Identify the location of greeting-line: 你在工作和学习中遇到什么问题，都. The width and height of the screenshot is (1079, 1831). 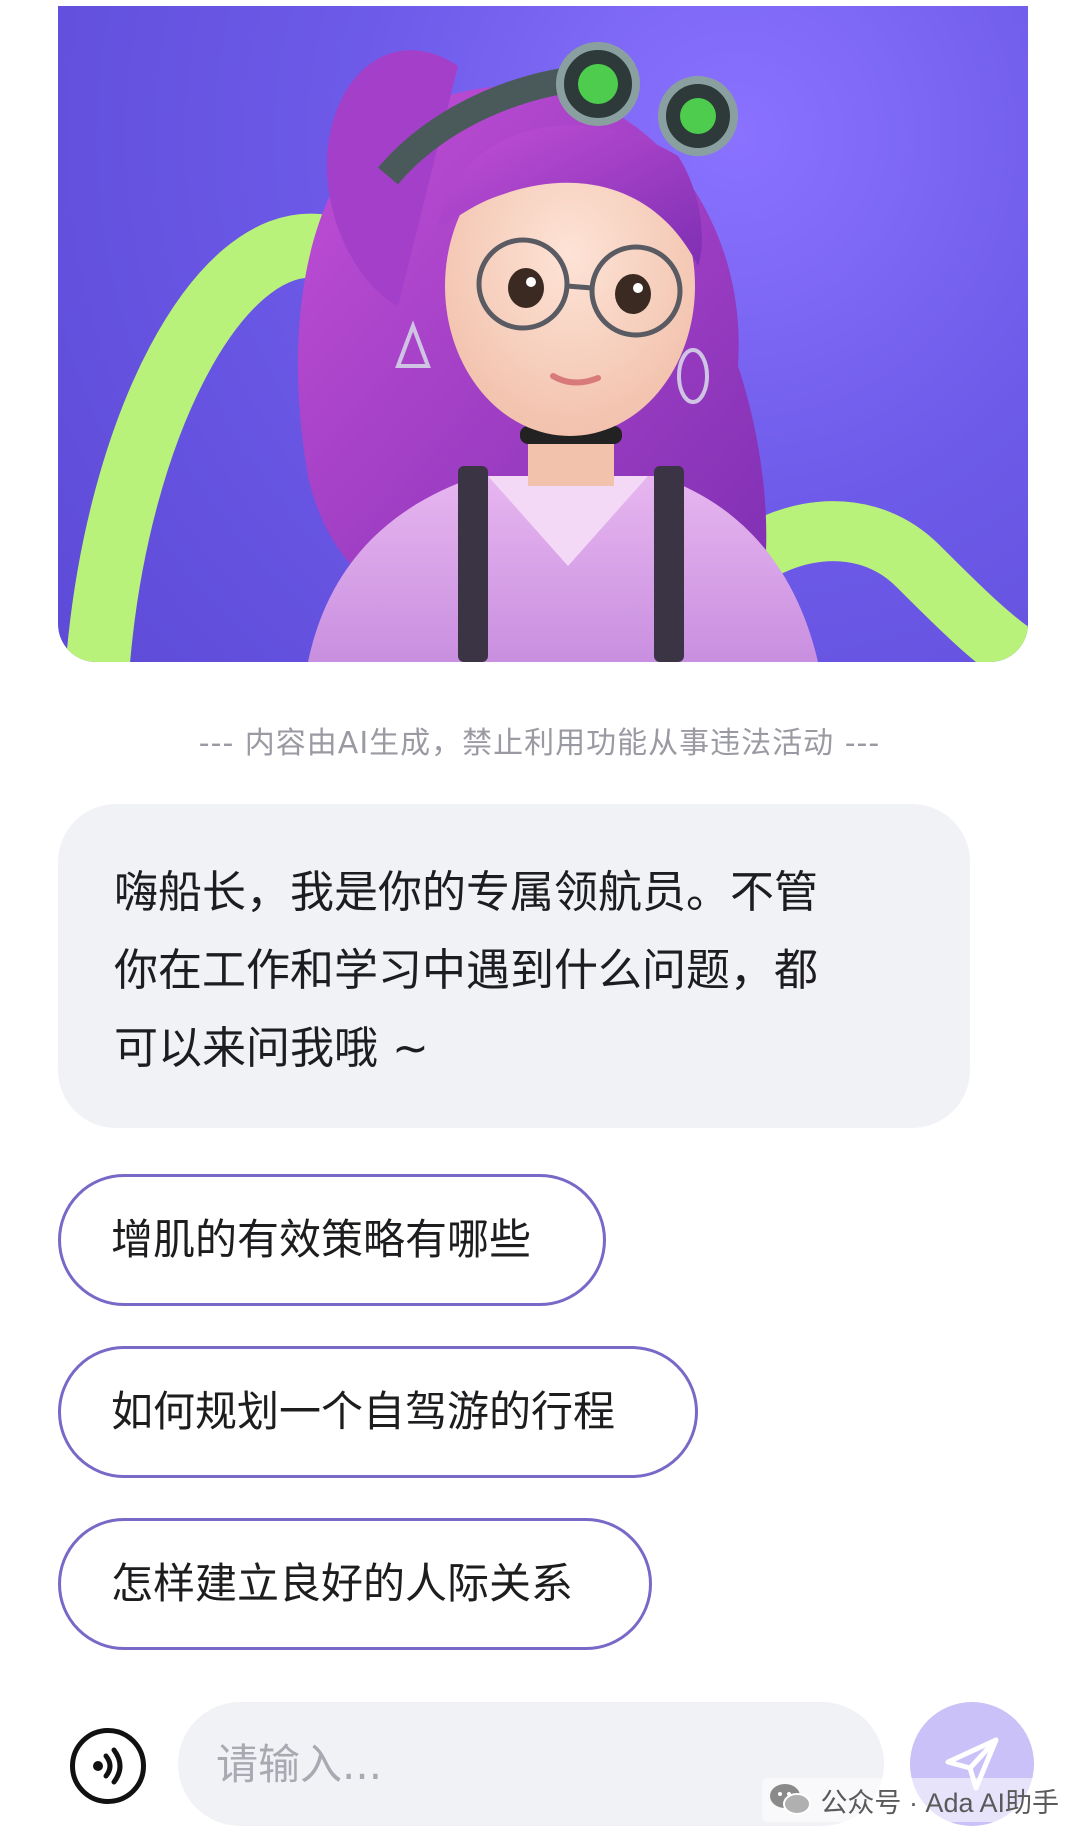
(466, 970).